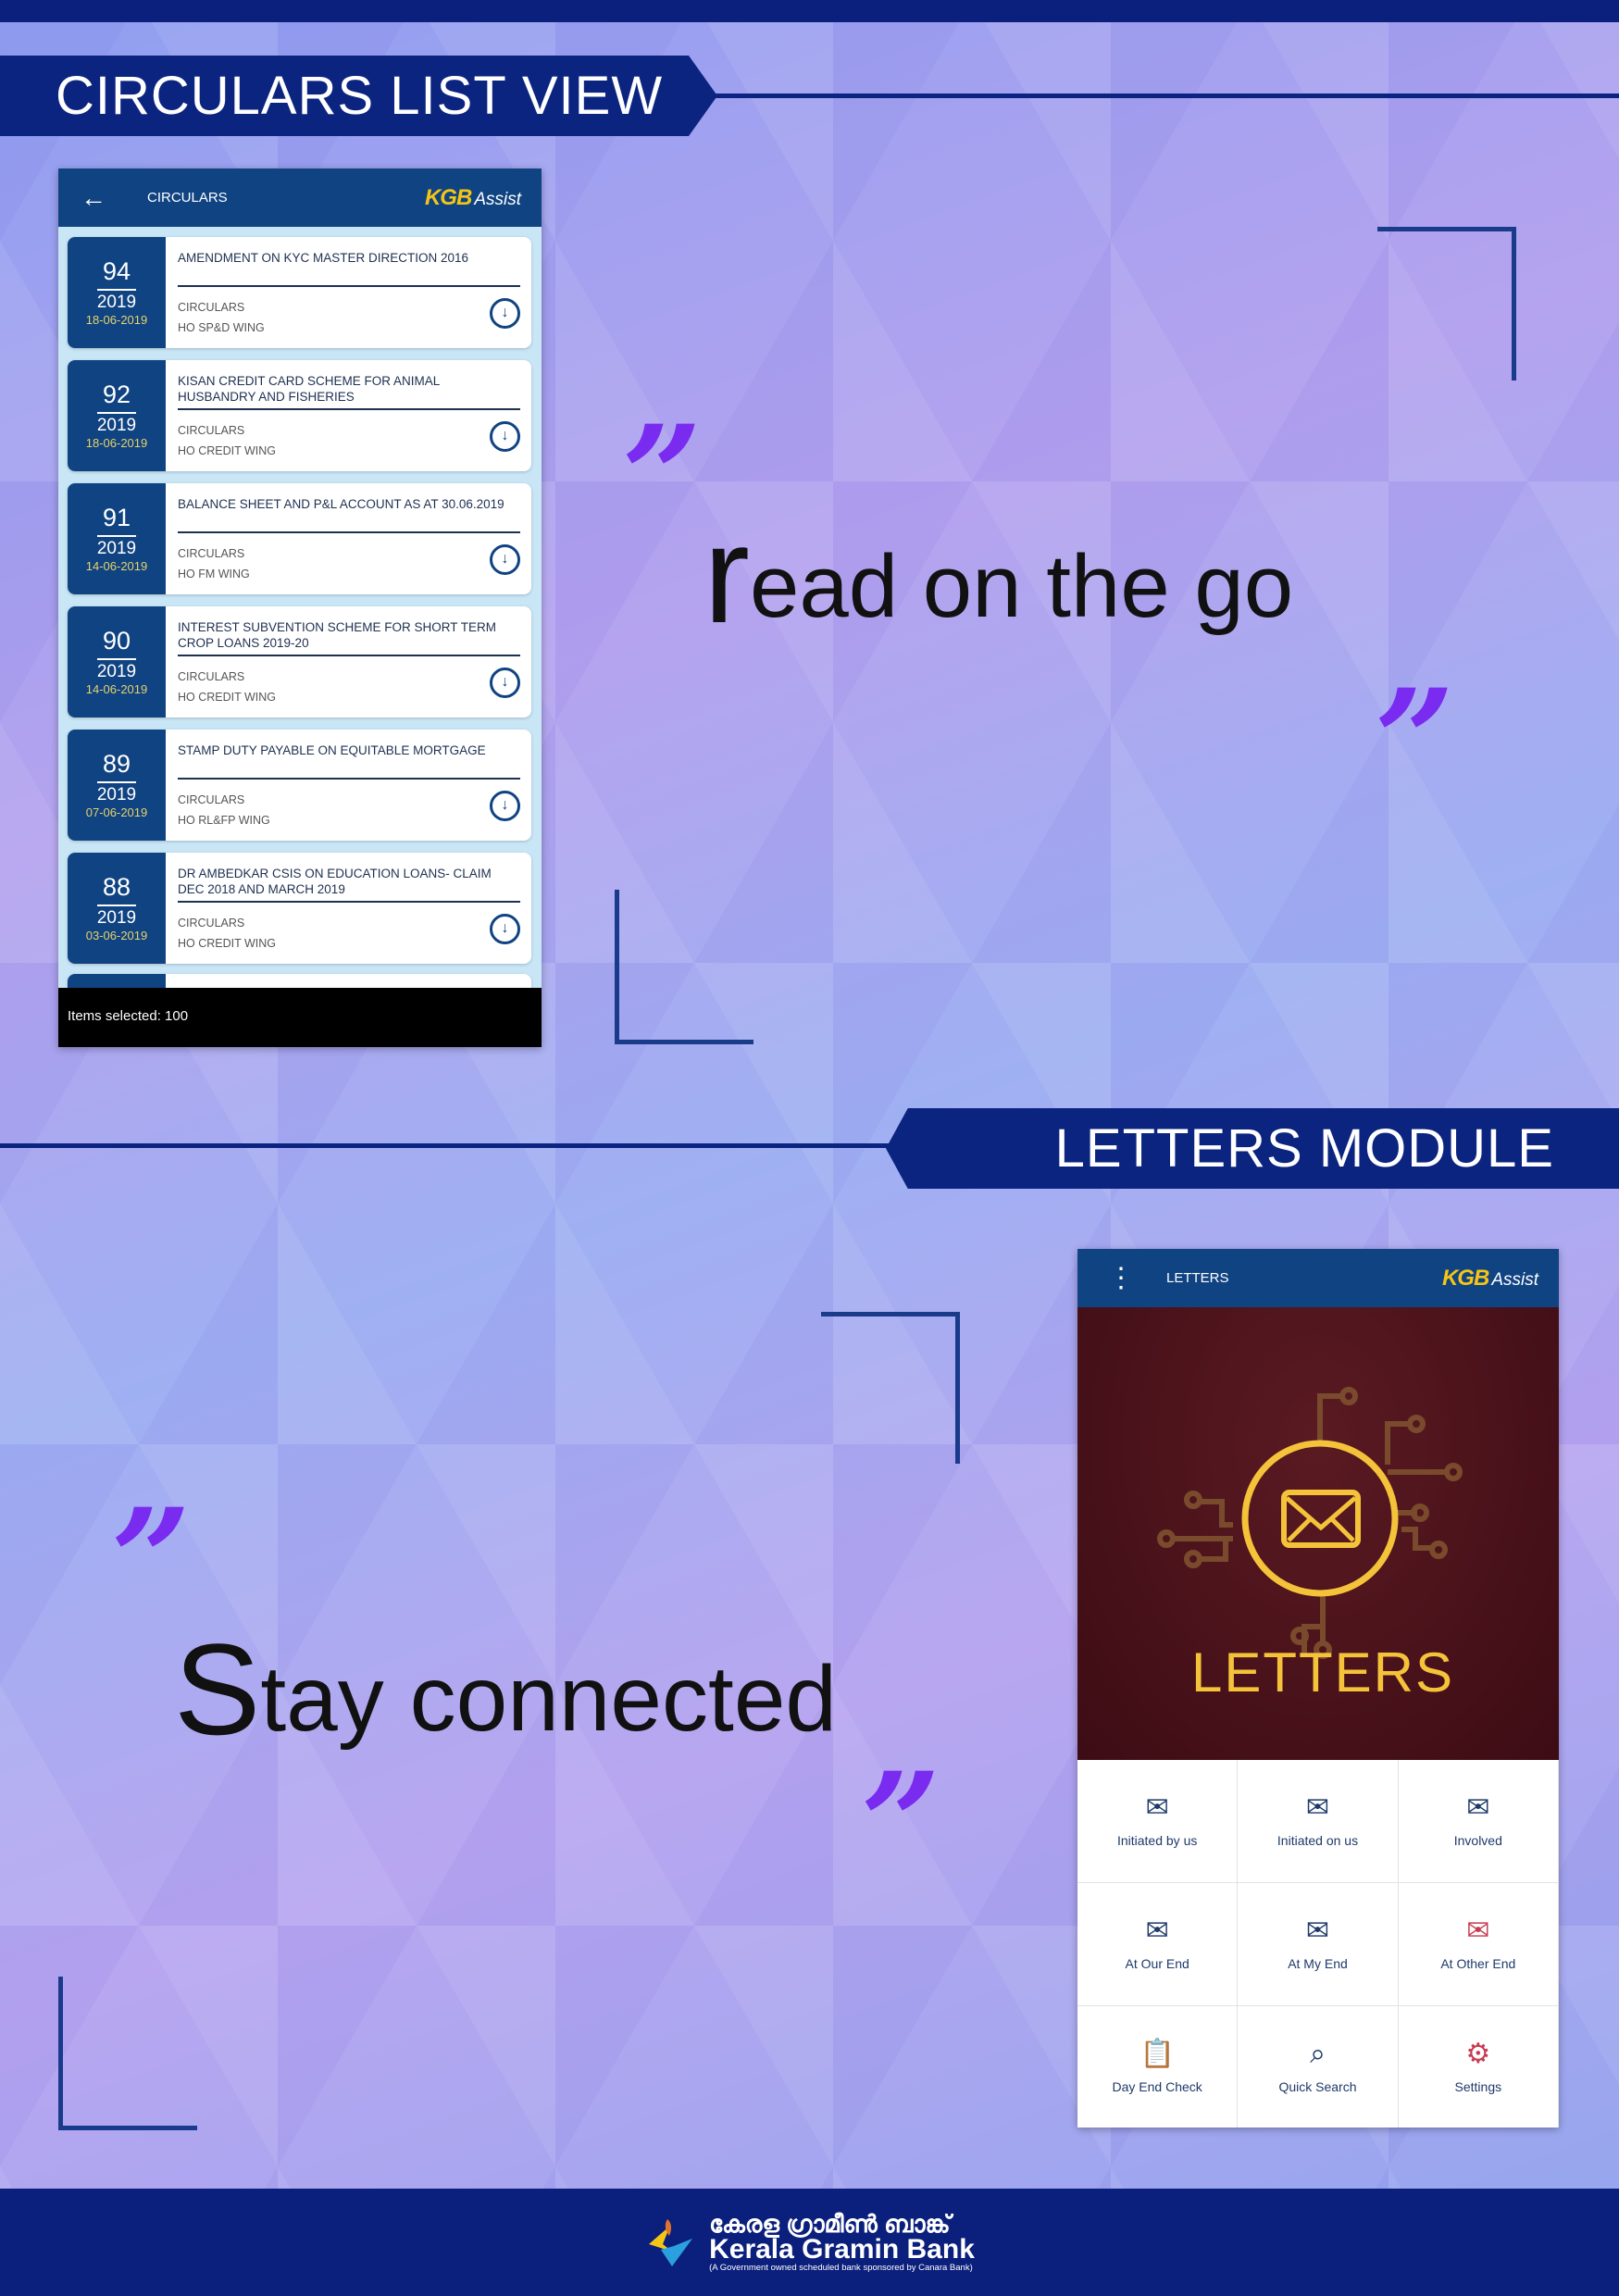  Describe the element at coordinates (117, 538) in the screenshot. I see `circular-number-block: 91 2019 14-06-2019` at that location.